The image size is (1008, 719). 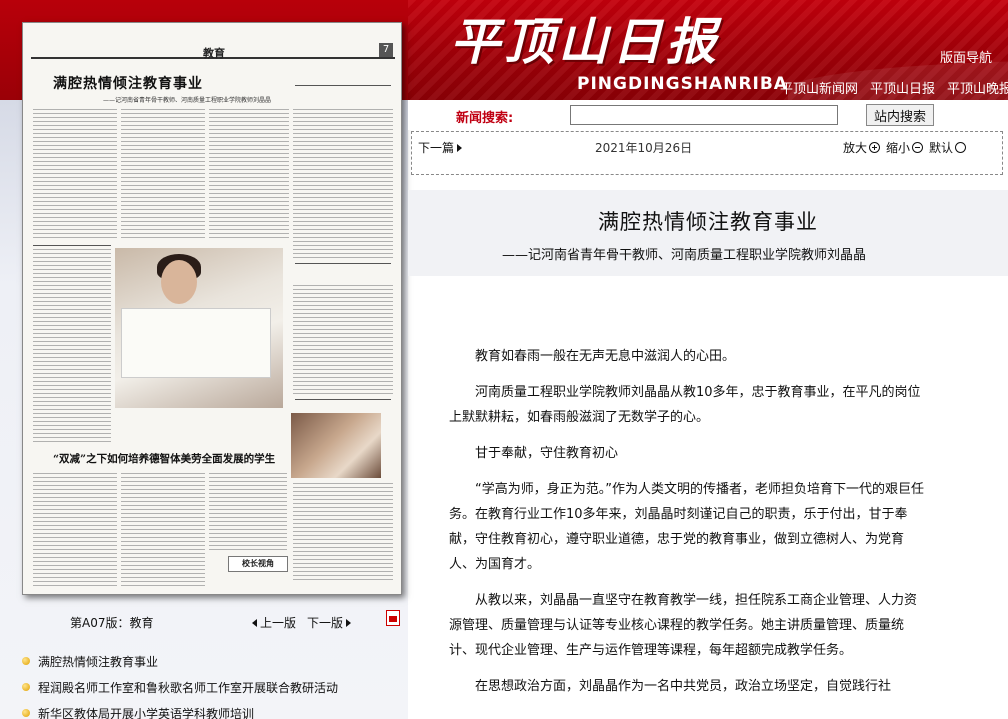 I want to click on article-subtitle: ——记河南省青年骨干教师、河南质量工程职业学院教师刘晶晶, so click(x=684, y=255).